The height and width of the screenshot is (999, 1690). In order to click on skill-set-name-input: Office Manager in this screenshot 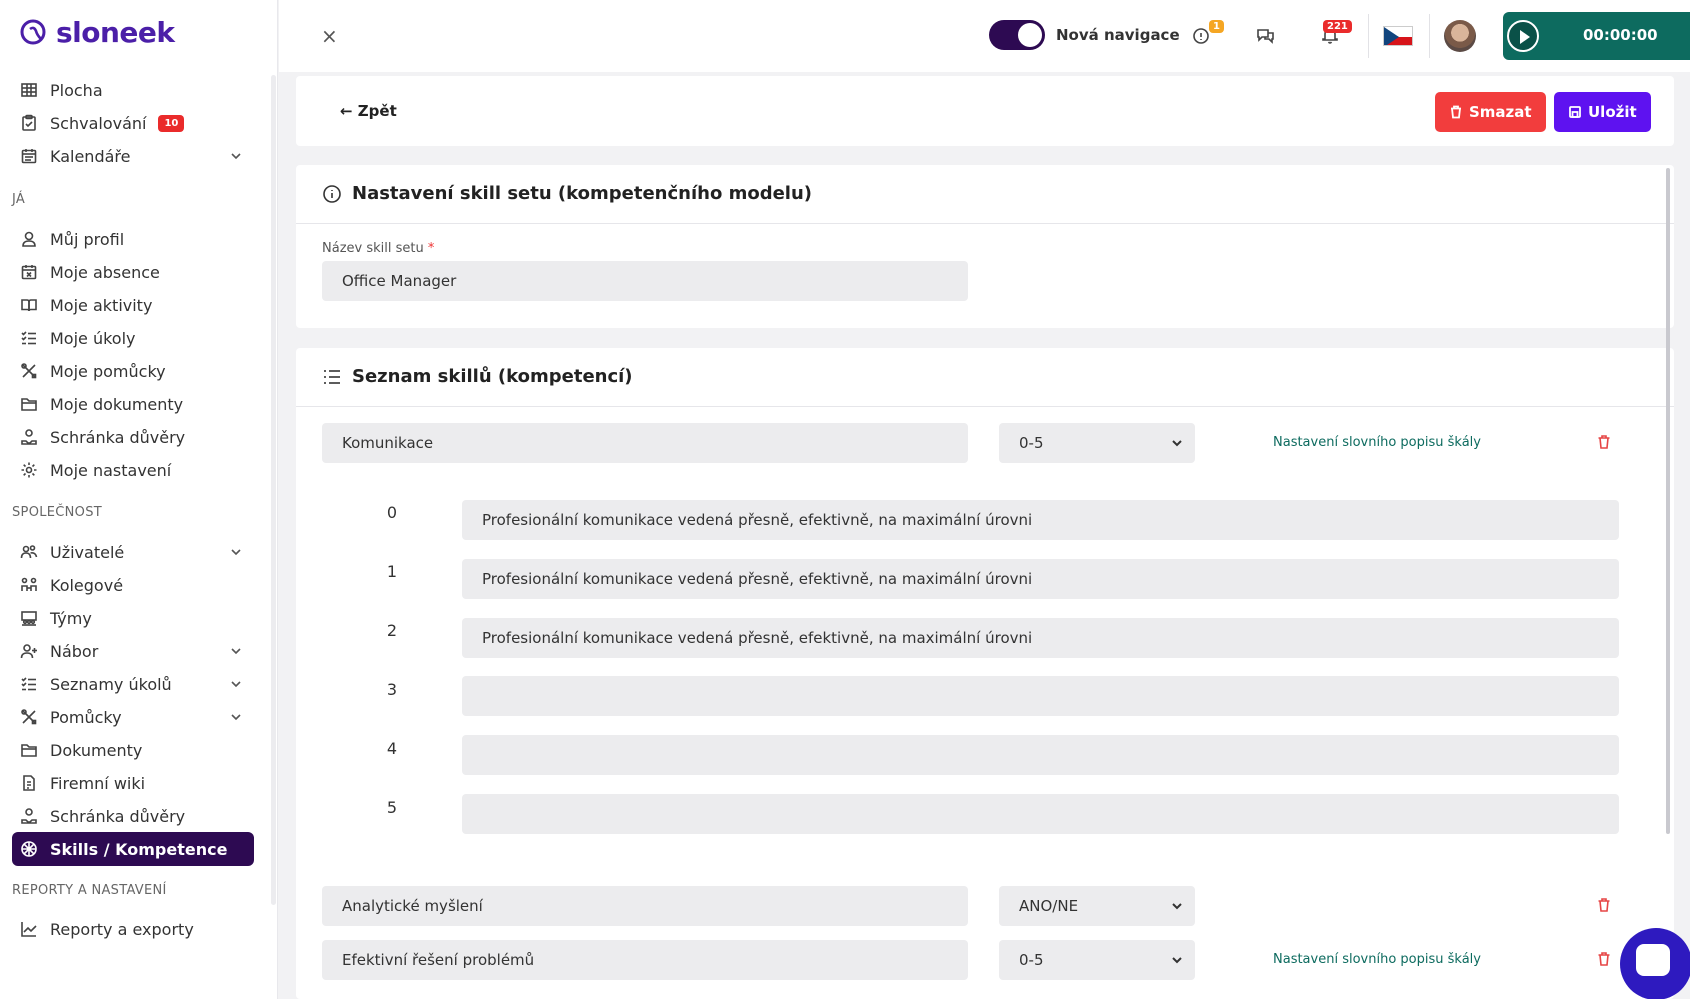, I will do `click(645, 281)`.